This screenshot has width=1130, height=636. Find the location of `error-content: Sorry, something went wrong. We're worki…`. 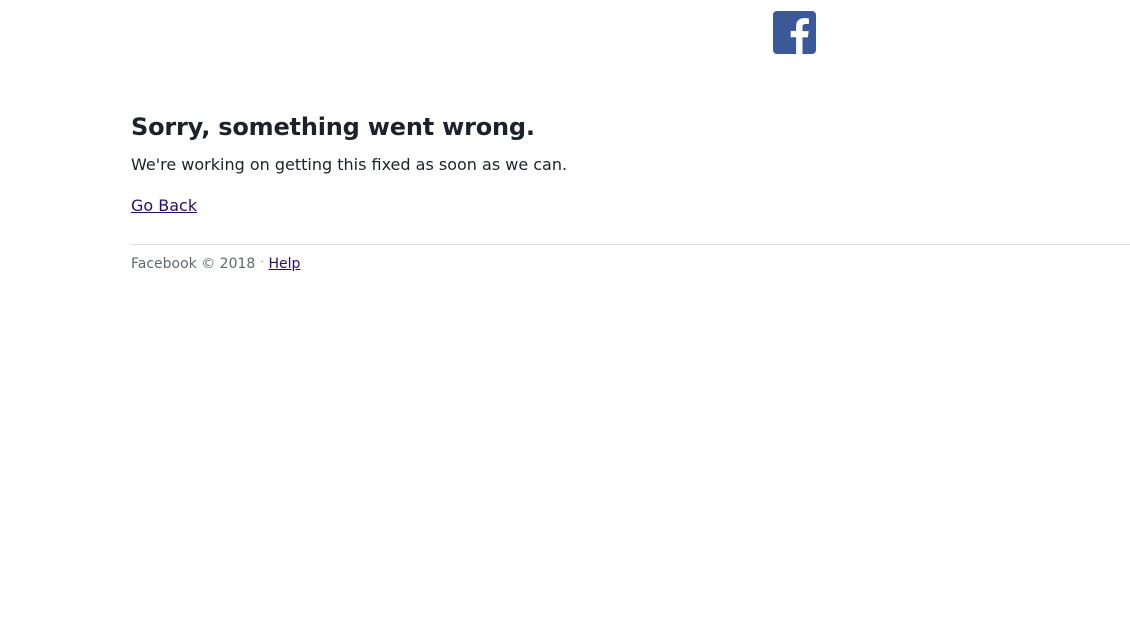

error-content: Sorry, something went wrong. We're worki… is located at coordinates (630, 163).